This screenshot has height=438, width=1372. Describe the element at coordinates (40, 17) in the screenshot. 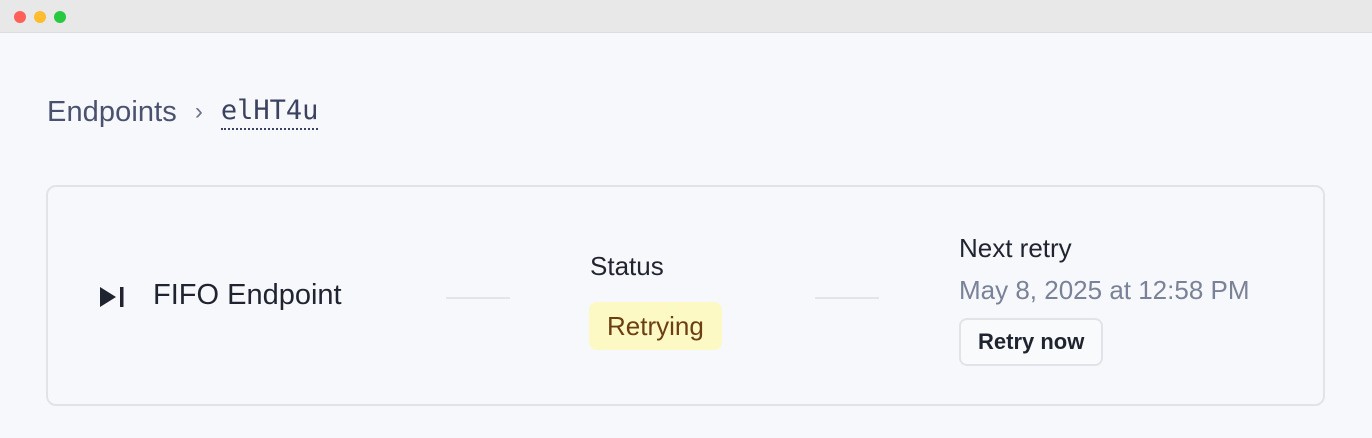

I see `window-minimize-button` at that location.